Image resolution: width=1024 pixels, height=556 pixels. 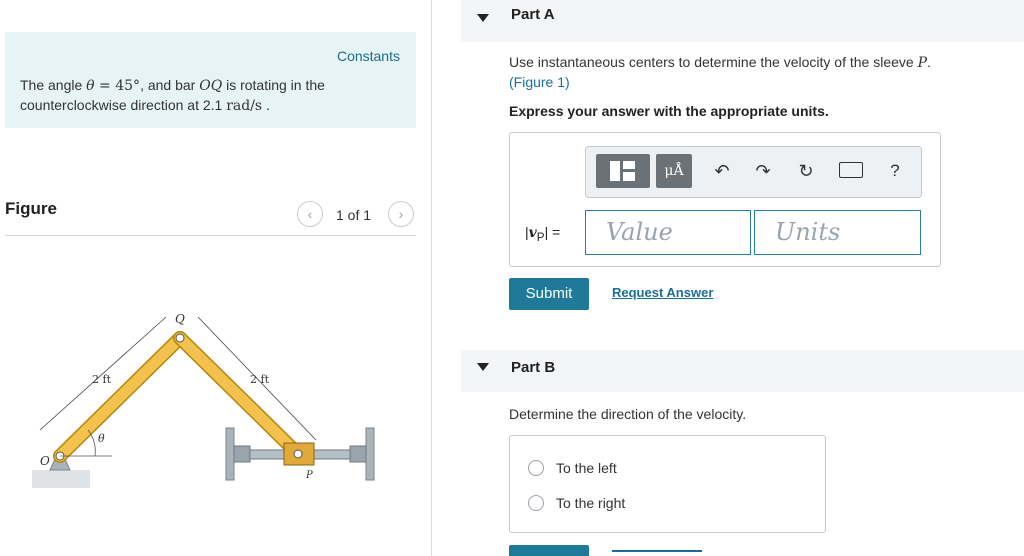 What do you see at coordinates (31, 208) in the screenshot?
I see `figure-label: Figure` at bounding box center [31, 208].